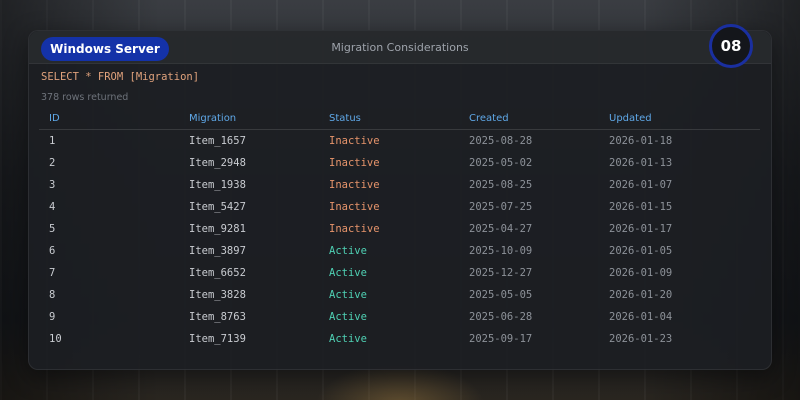 This screenshot has height=400, width=800. Describe the element at coordinates (55, 339) in the screenshot. I see `cell-id: 10` at that location.